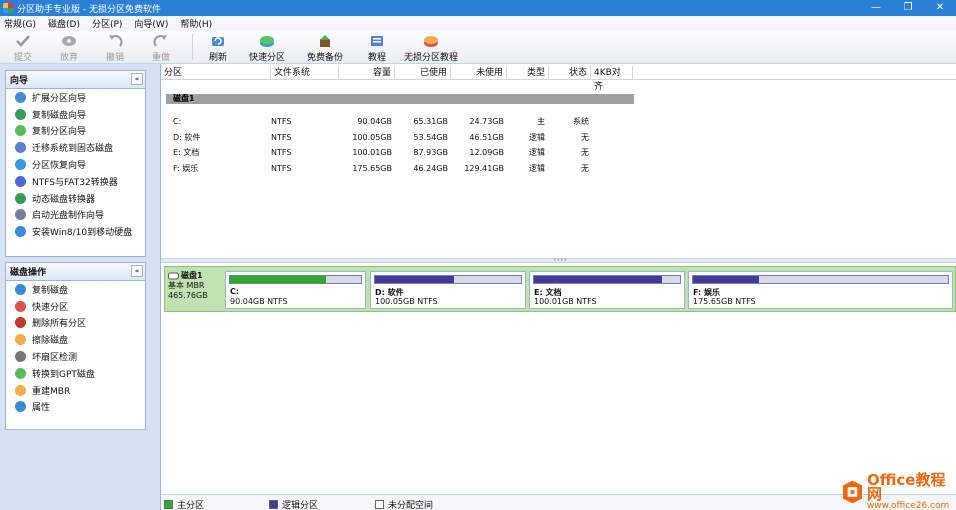  Describe the element at coordinates (75, 198) in the screenshot. I see `wizard-item: 动态磁盘转换器` at that location.